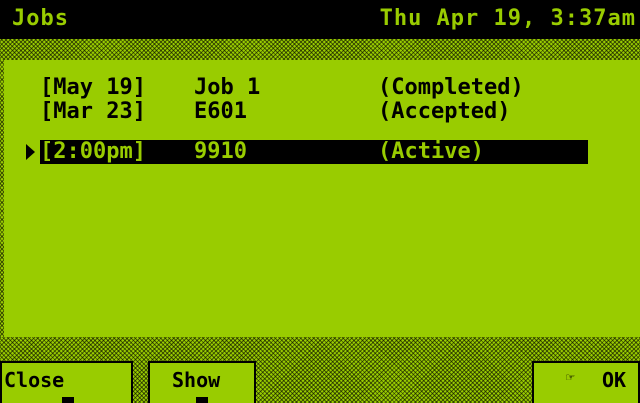 The image size is (640, 403). I want to click on job-name: 9910, so click(220, 151).